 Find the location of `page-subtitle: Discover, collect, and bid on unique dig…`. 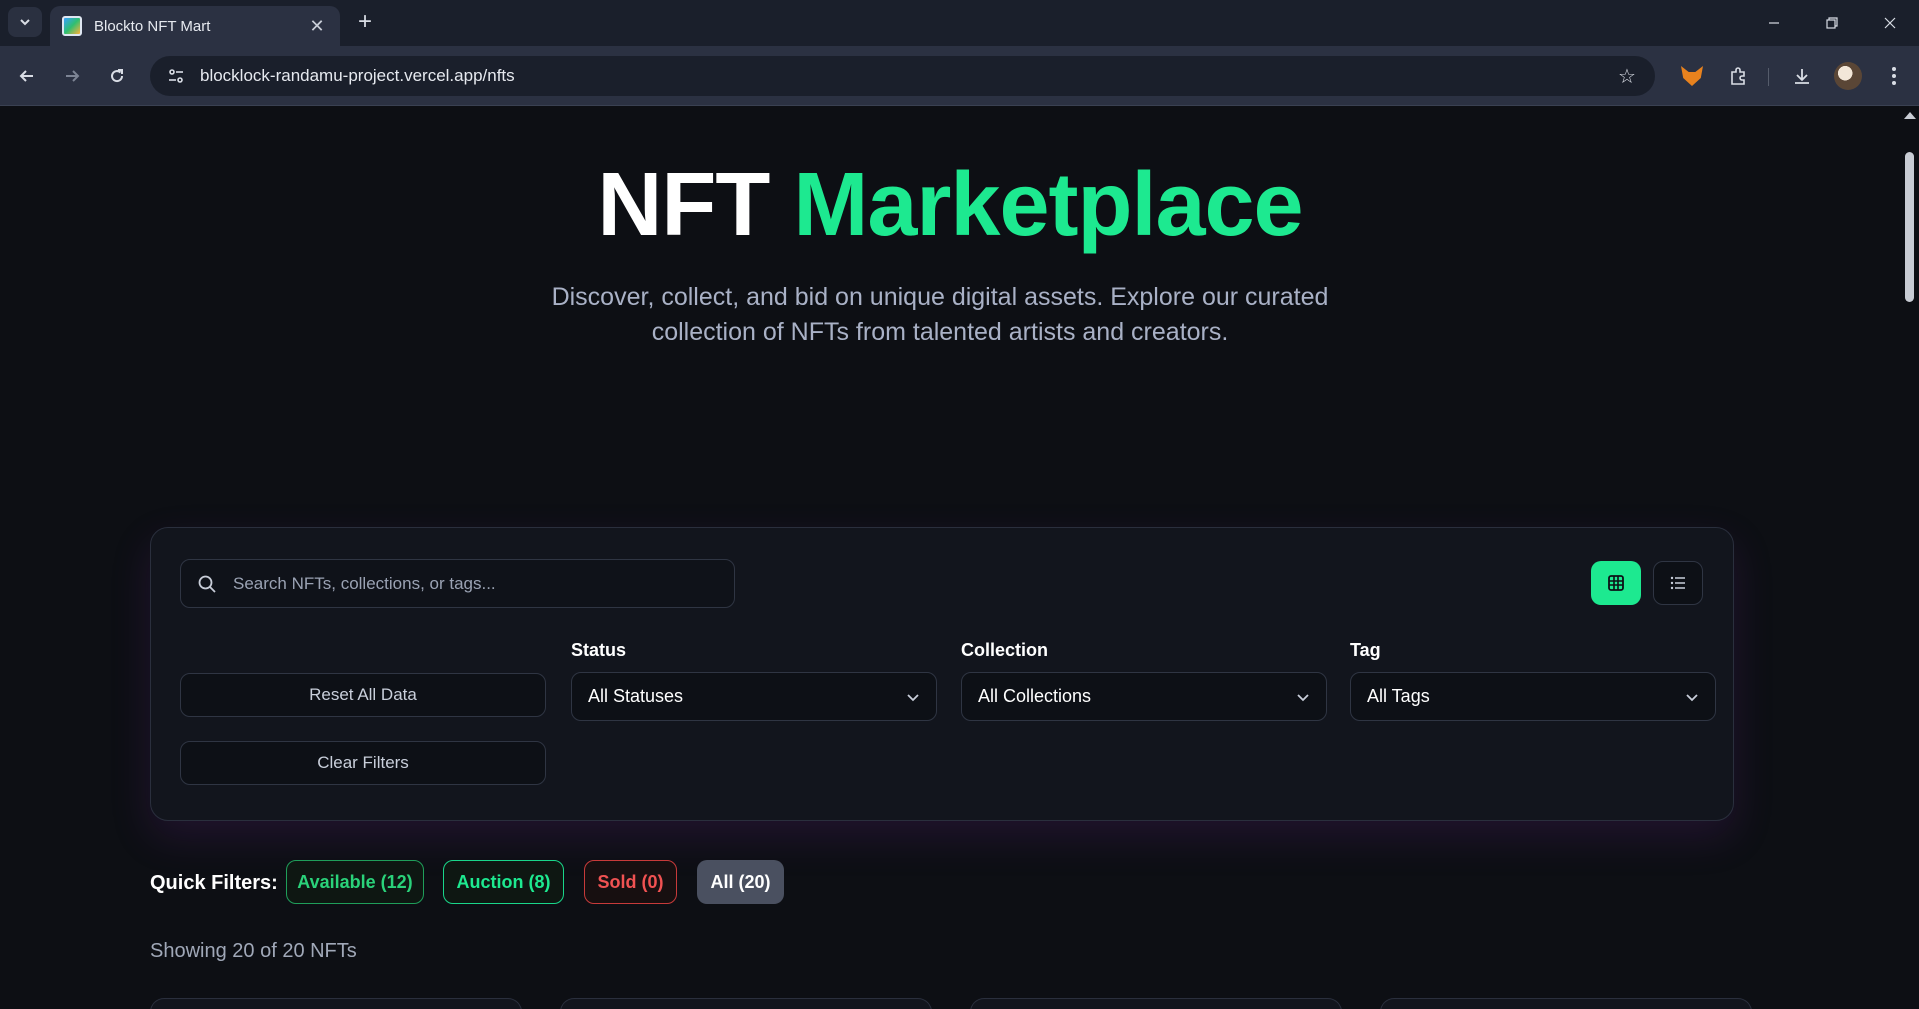

page-subtitle: Discover, collect, and bid on unique dig… is located at coordinates (940, 314).